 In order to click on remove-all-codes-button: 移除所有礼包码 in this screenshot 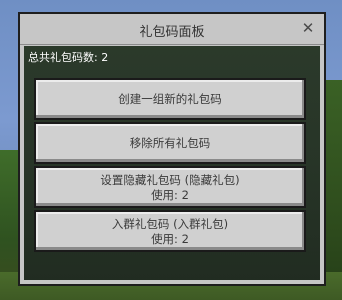, I will do `click(170, 143)`.